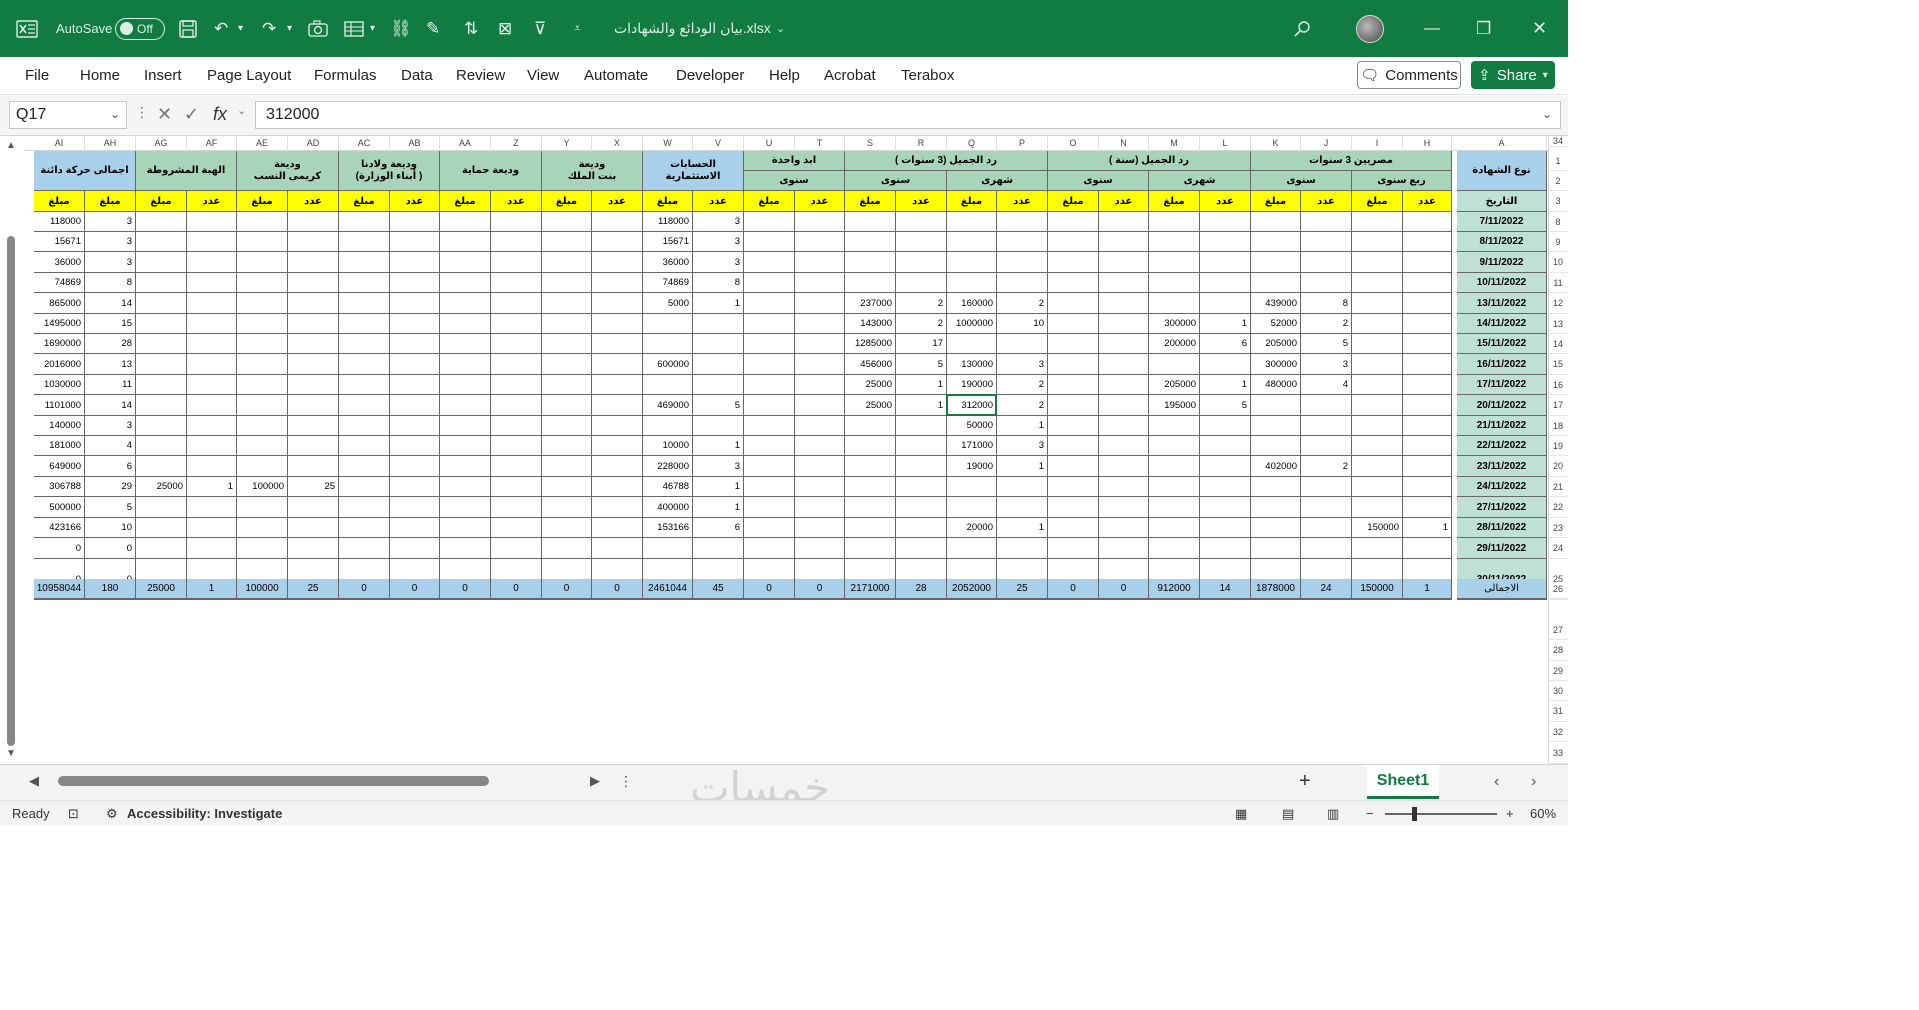  Describe the element at coordinates (1022, 405) in the screenshot. I see `table-cell: 2` at that location.